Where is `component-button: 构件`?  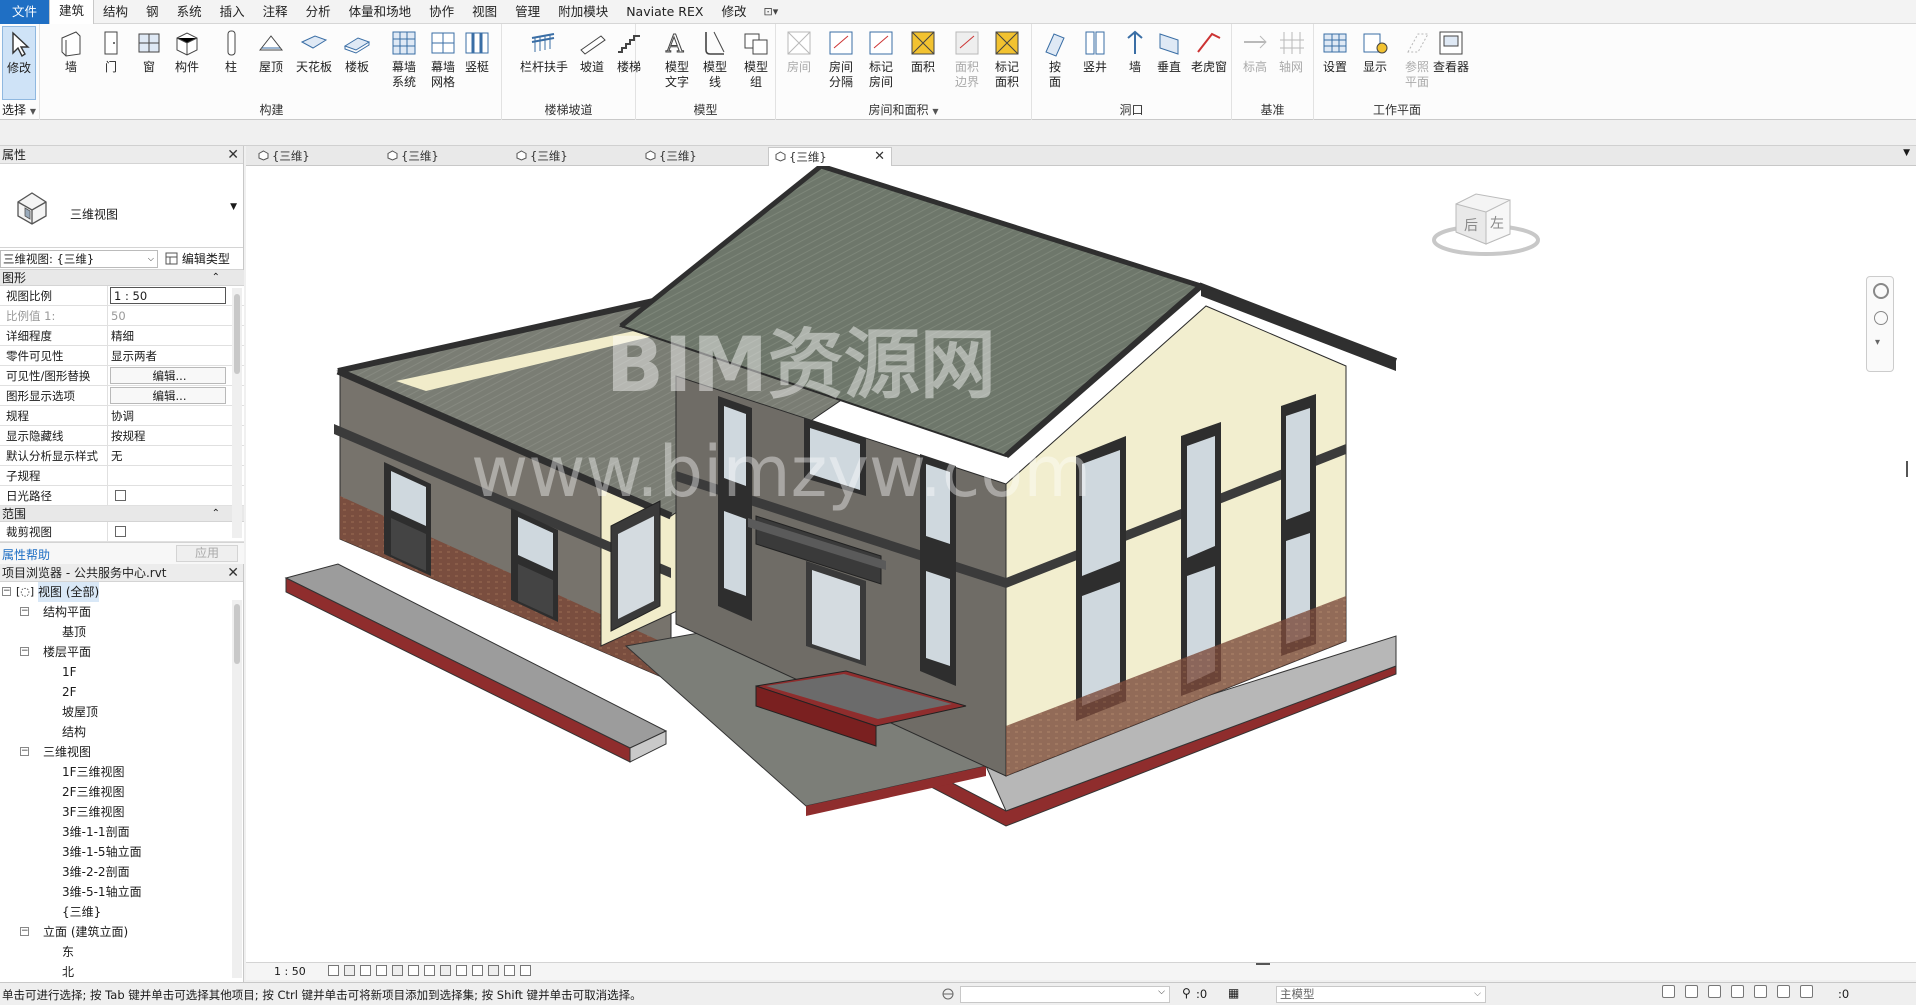
component-button: 构件 is located at coordinates (187, 63).